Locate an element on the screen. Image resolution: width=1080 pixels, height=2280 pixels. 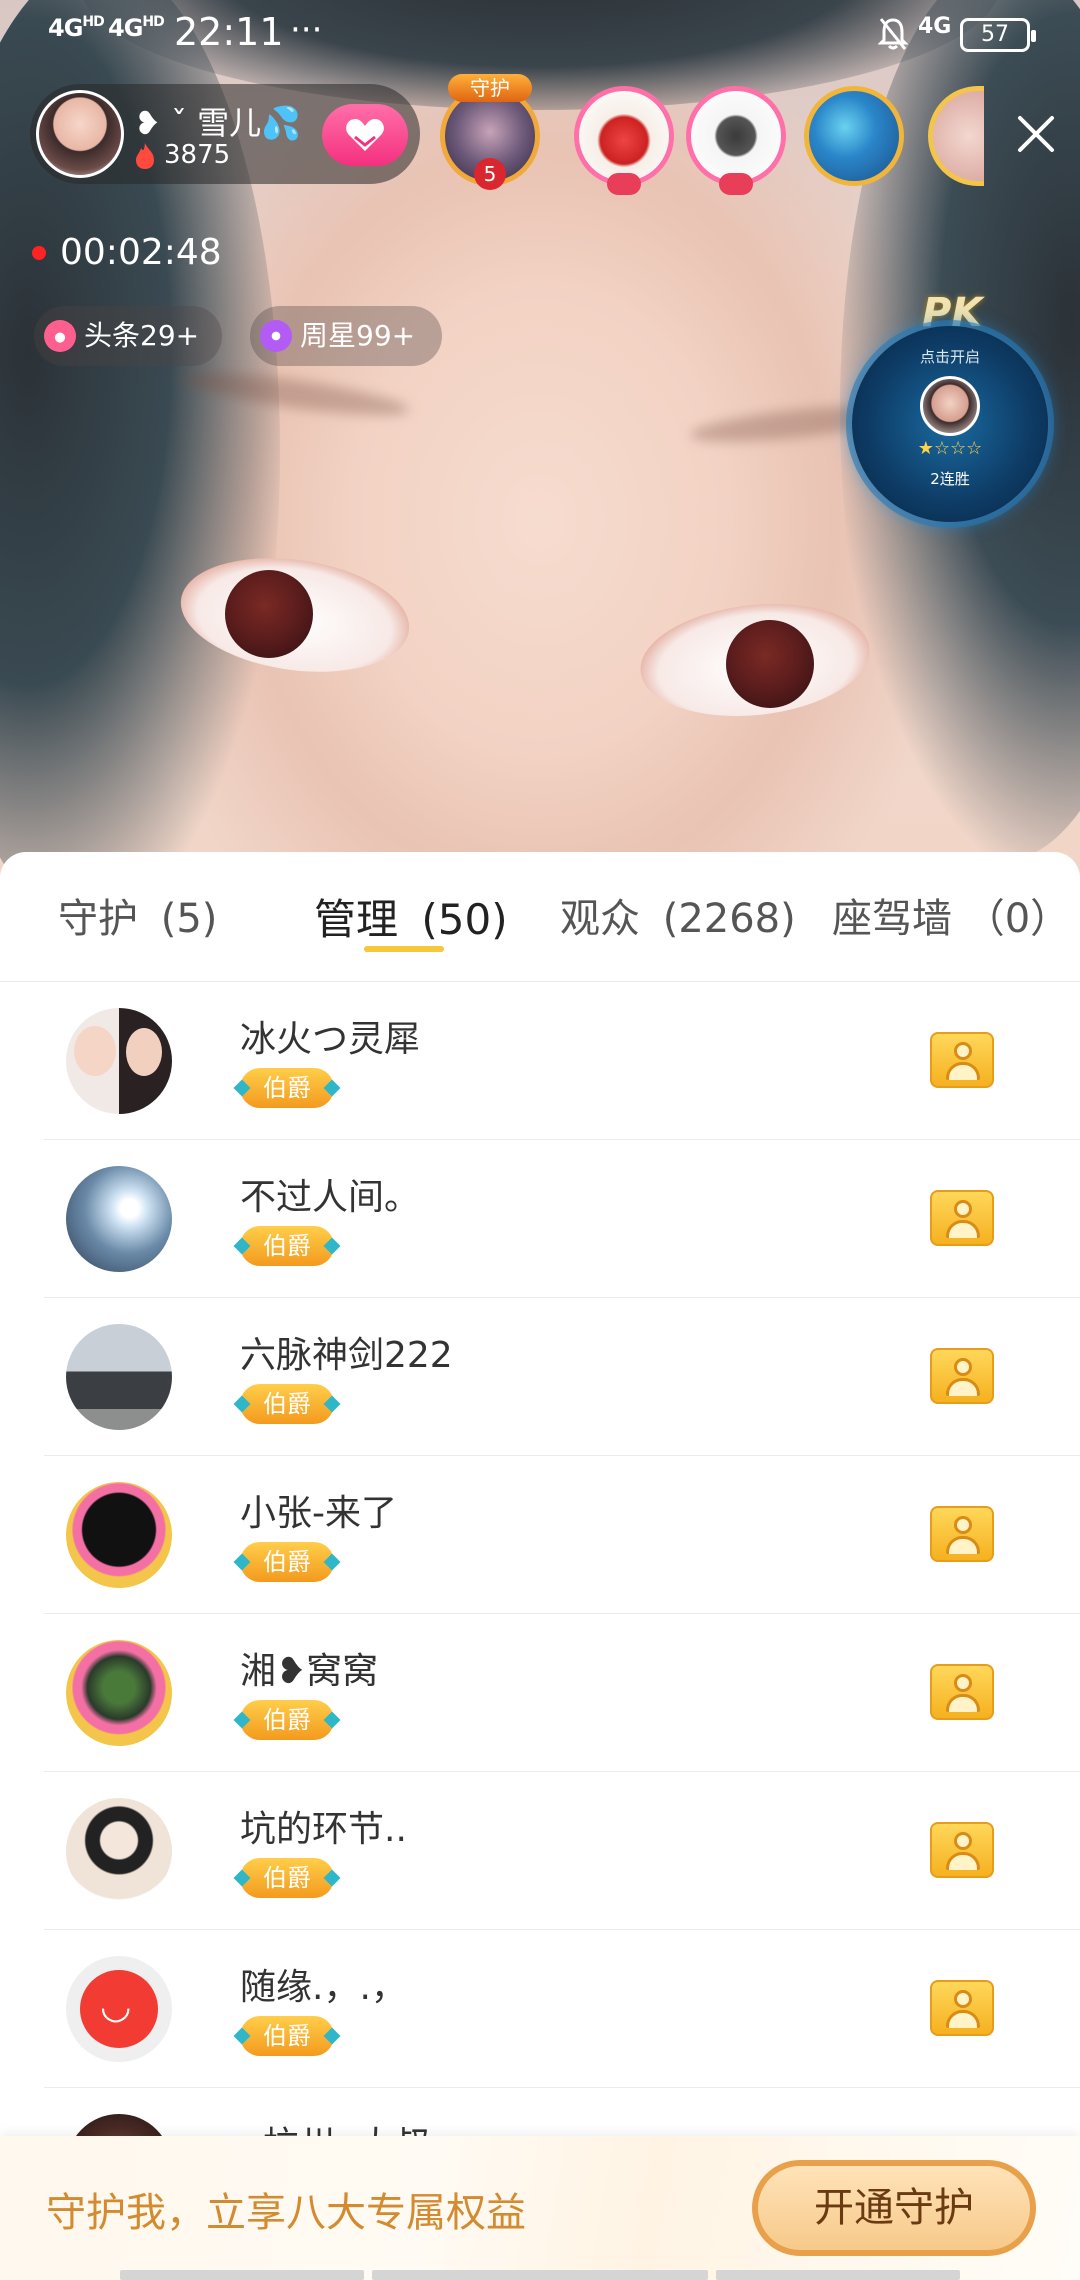
pk-avatar is located at coordinates (950, 406).